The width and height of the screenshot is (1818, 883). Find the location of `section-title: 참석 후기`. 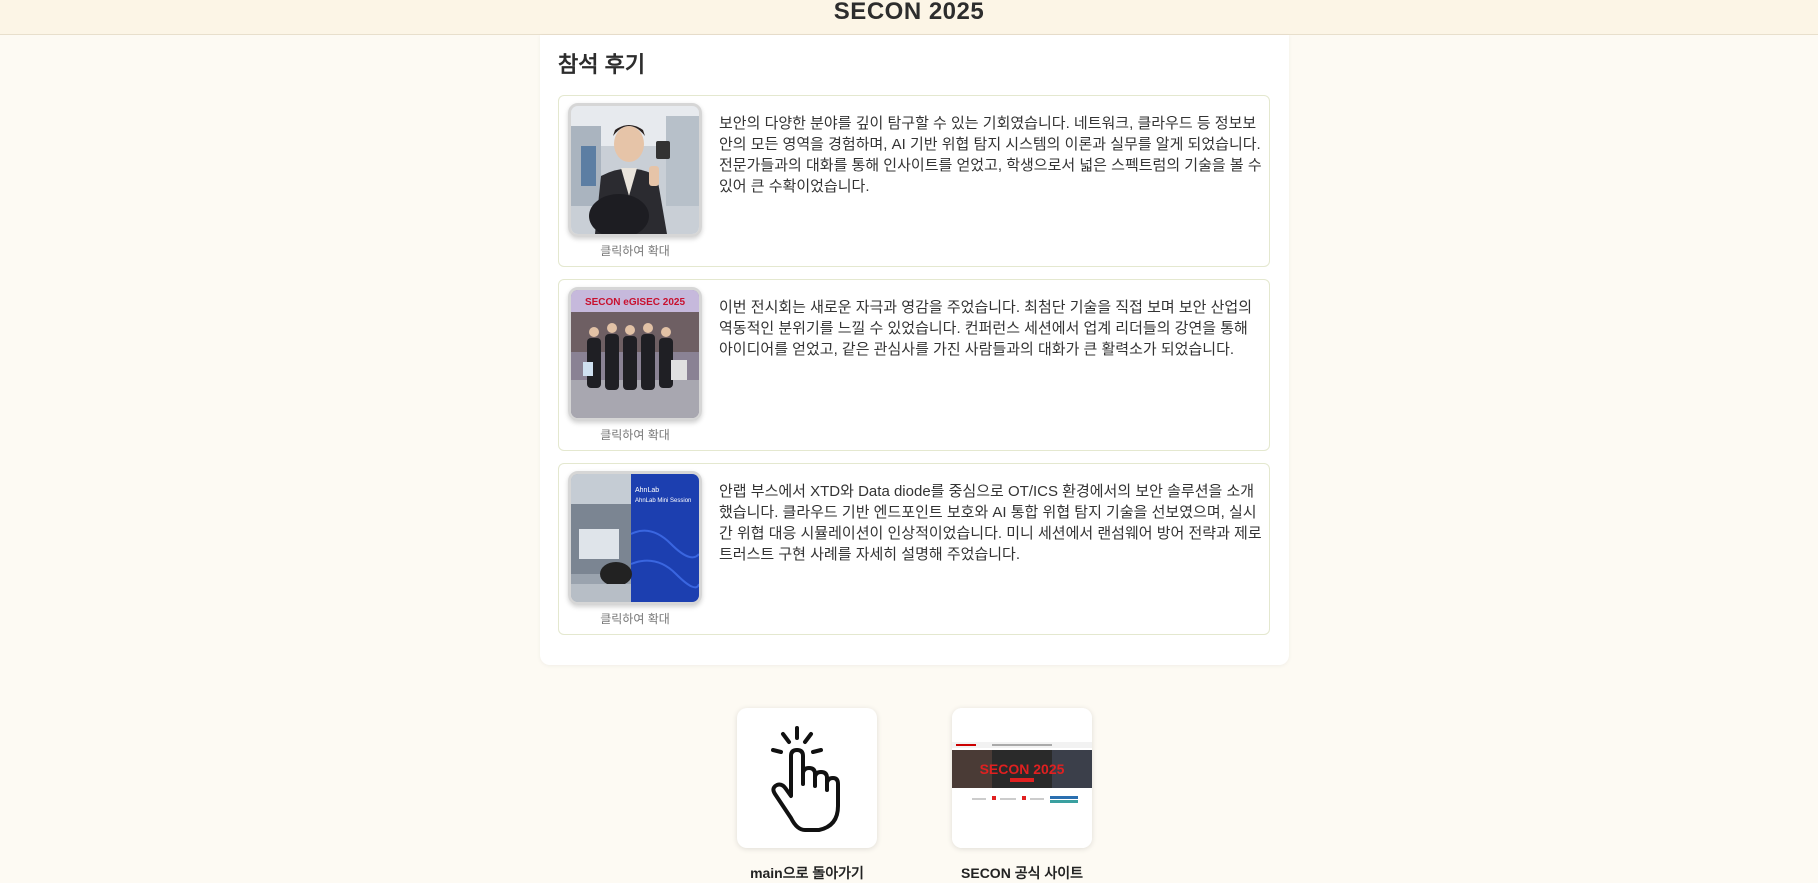

section-title: 참석 후기 is located at coordinates (602, 64).